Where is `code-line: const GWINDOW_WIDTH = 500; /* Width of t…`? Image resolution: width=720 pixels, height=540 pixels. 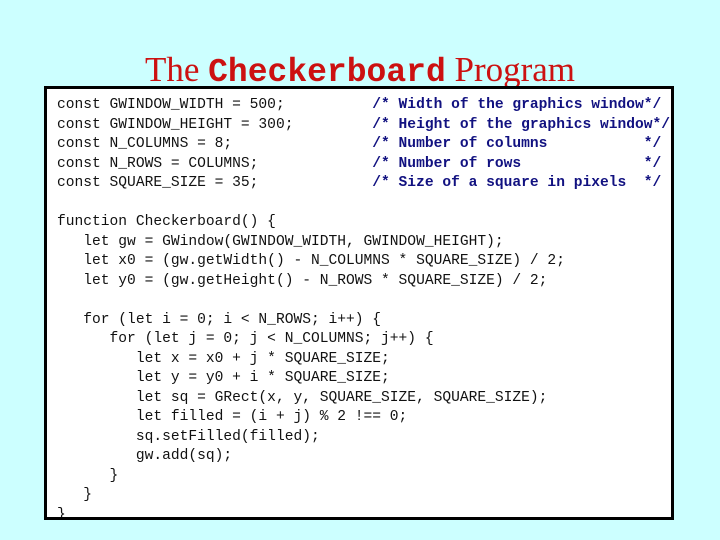
code-line: const GWINDOW_WIDTH = 500; /* Width of t… is located at coordinates (363, 106).